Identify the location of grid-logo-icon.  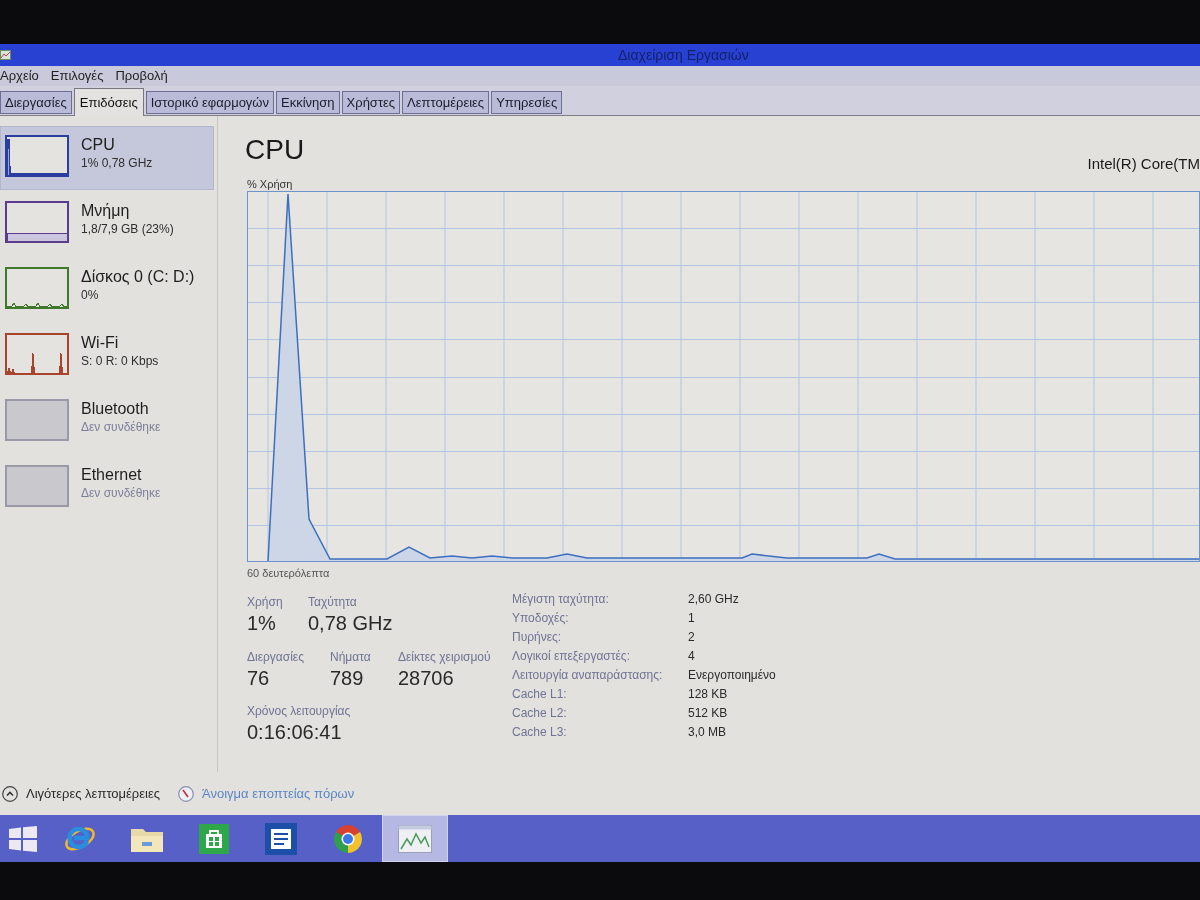
(23, 838).